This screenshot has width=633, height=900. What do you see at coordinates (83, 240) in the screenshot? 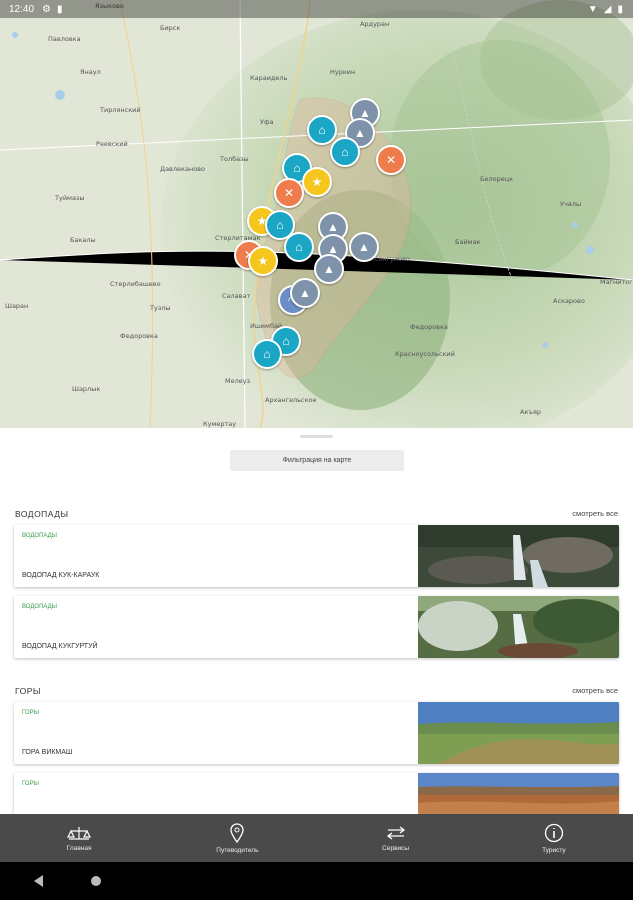
I see `map-city: Бакалы` at bounding box center [83, 240].